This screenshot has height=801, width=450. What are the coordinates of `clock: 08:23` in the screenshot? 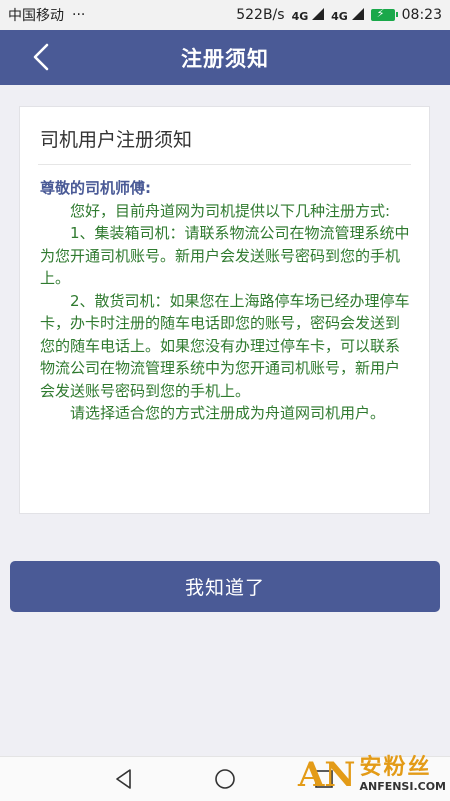 It's located at (421, 15).